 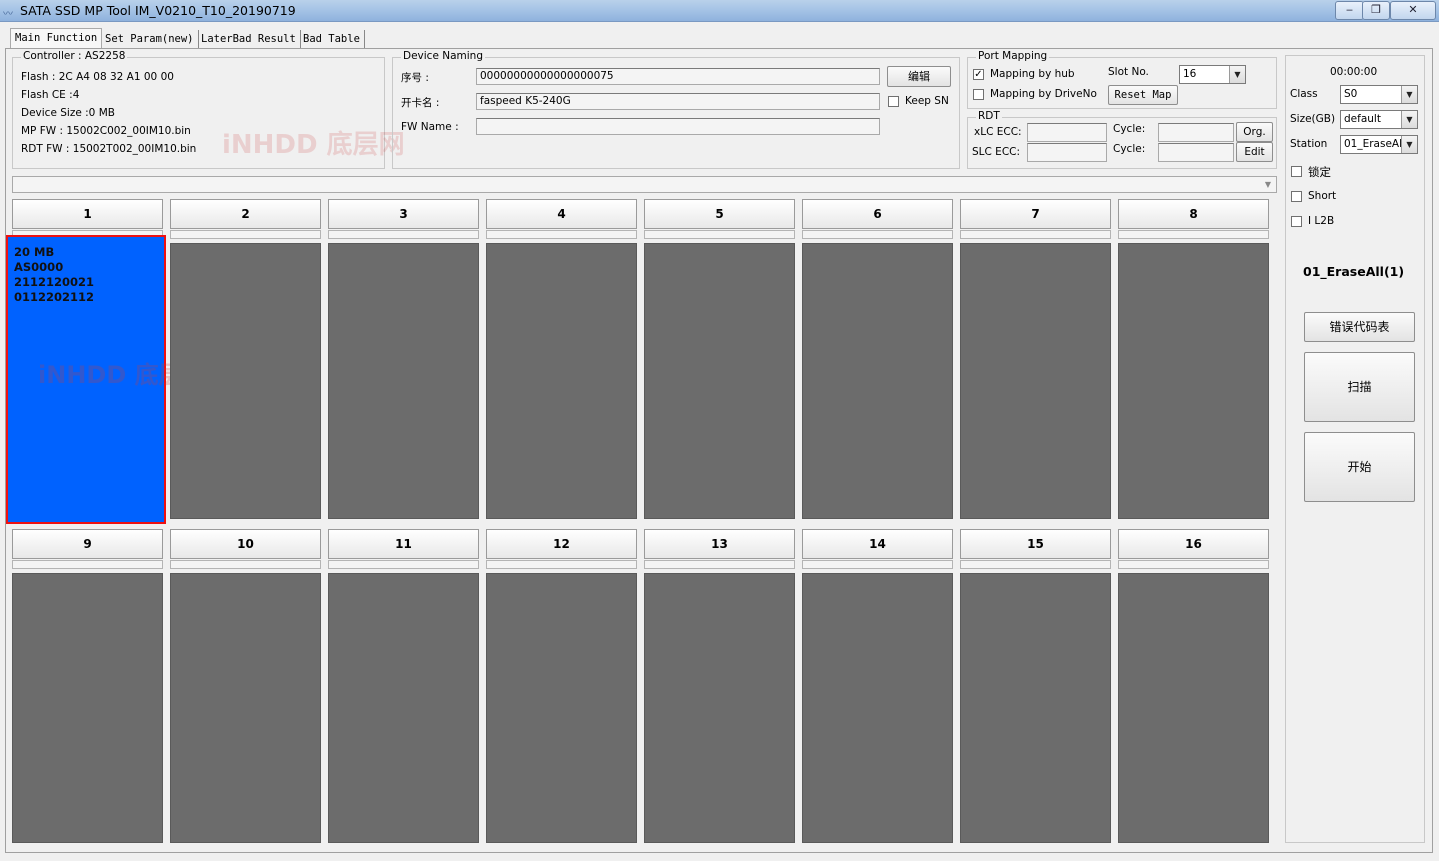 What do you see at coordinates (97, 77) in the screenshot?
I see `flash-id: Flash : 2C A4 08 32 A1 00 00` at bounding box center [97, 77].